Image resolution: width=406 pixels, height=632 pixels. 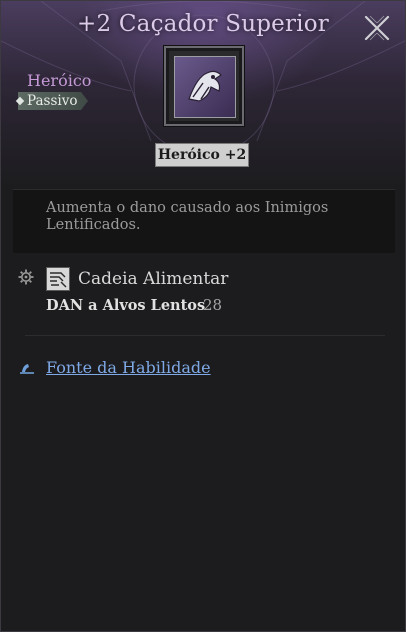 What do you see at coordinates (202, 155) in the screenshot?
I see `level-badge: Heróico +2` at bounding box center [202, 155].